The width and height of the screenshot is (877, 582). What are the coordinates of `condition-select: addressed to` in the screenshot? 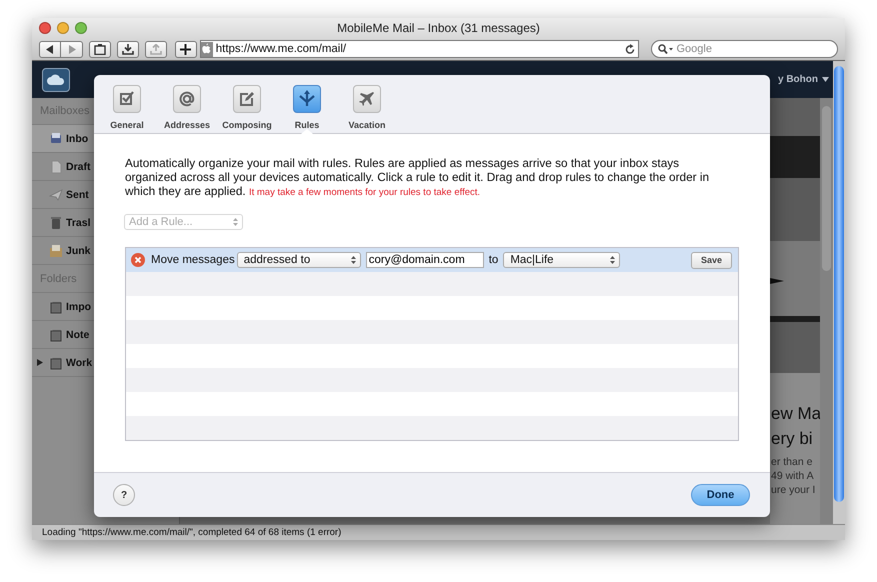 It's located at (298, 260).